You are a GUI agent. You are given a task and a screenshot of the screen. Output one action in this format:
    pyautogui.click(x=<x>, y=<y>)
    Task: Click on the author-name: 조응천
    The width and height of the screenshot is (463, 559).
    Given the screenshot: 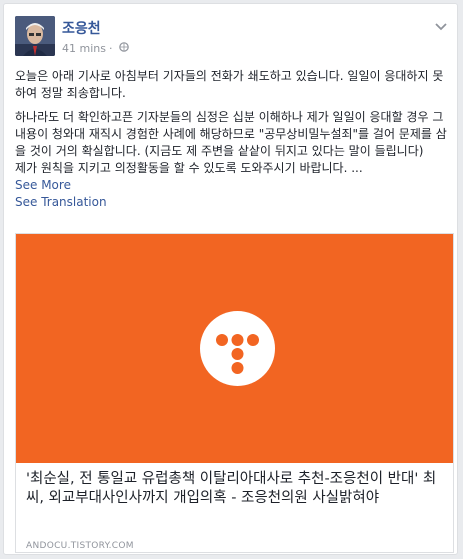 What is the action you would take?
    pyautogui.click(x=81, y=28)
    